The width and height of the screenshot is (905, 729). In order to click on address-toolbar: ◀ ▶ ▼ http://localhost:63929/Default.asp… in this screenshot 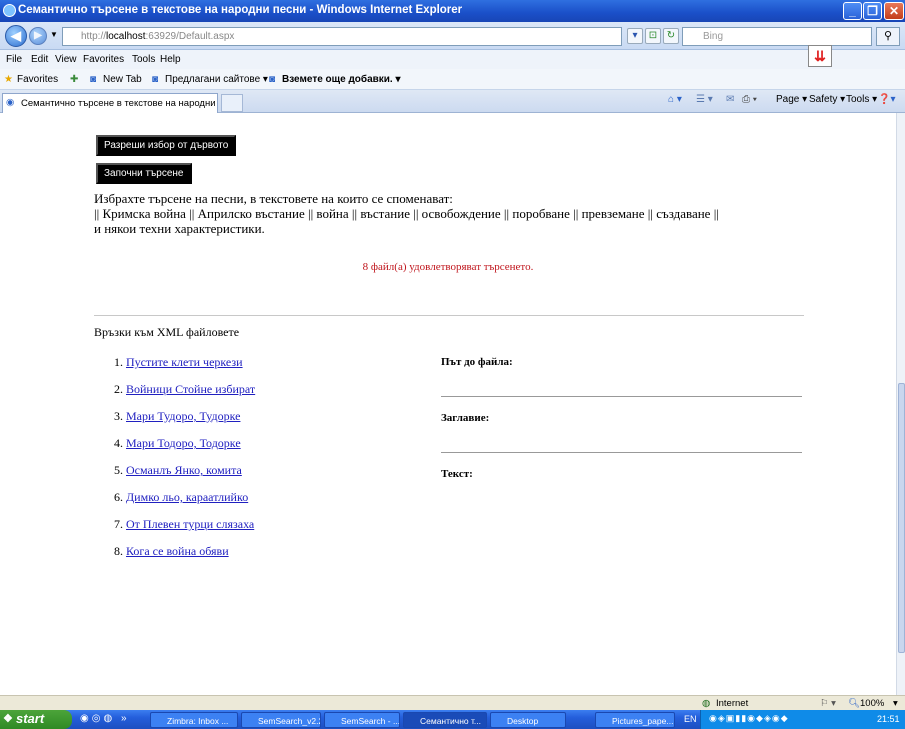, I will do `click(452, 36)`.